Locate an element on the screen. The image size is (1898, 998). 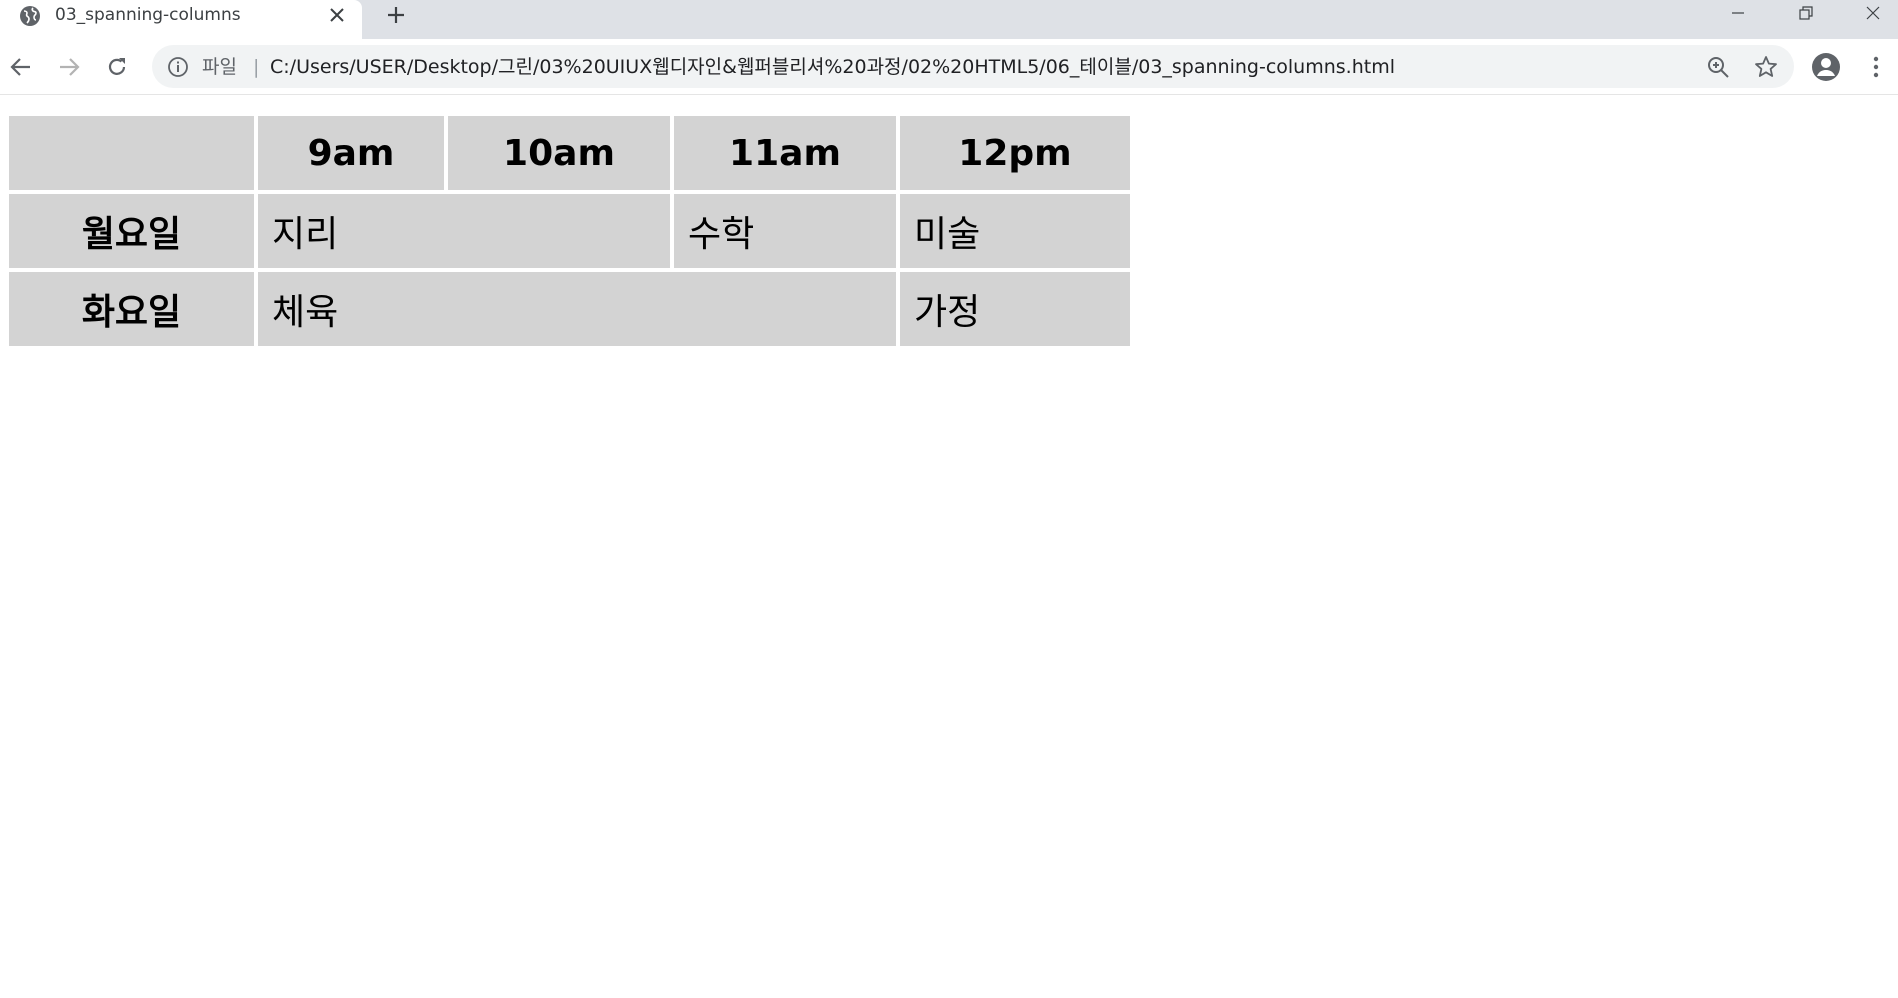
browser-menu-button is located at coordinates (1876, 67).